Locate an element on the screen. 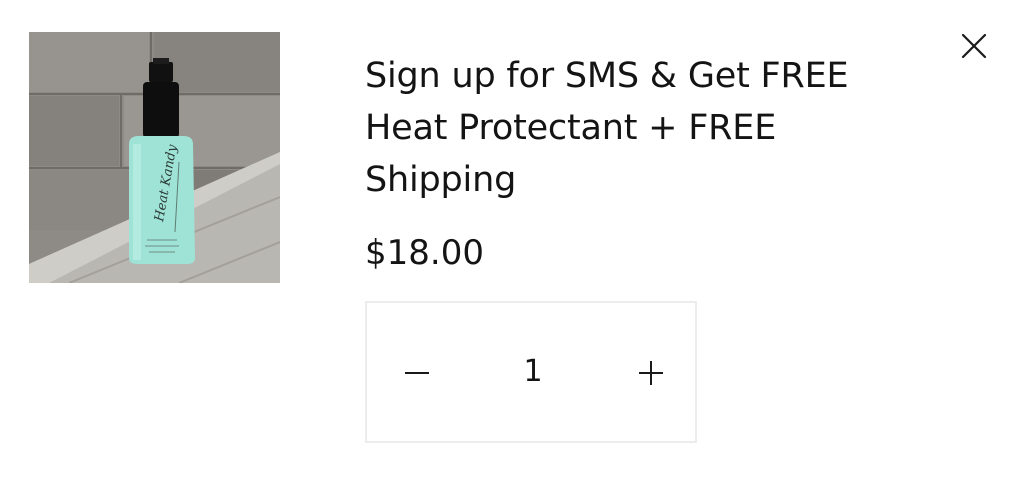 The height and width of the screenshot is (486, 1024). increase-quantity-button is located at coordinates (651, 373).